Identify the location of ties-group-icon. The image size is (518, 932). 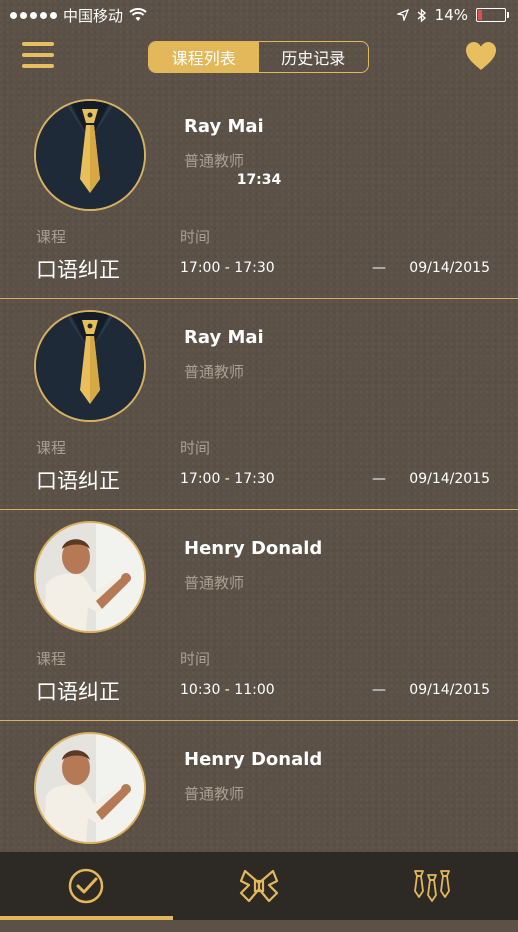
(431, 886).